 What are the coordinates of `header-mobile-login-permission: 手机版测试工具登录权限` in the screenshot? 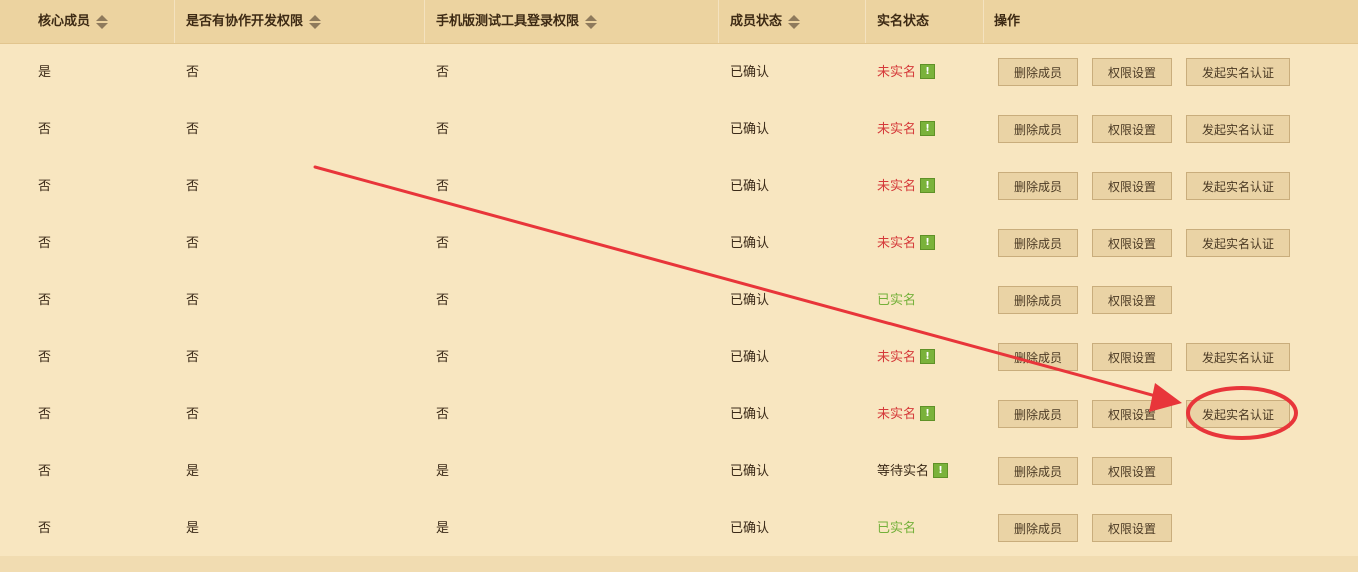 It's located at (517, 21).